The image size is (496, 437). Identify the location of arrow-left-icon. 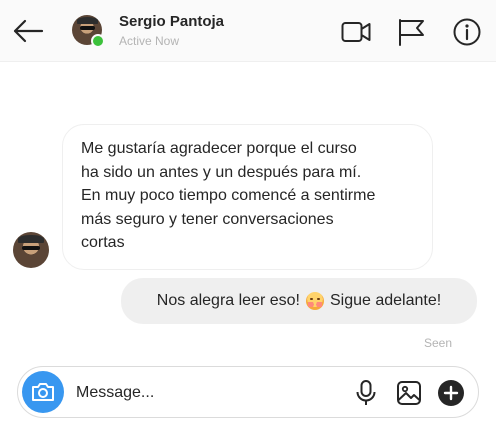
(28, 31).